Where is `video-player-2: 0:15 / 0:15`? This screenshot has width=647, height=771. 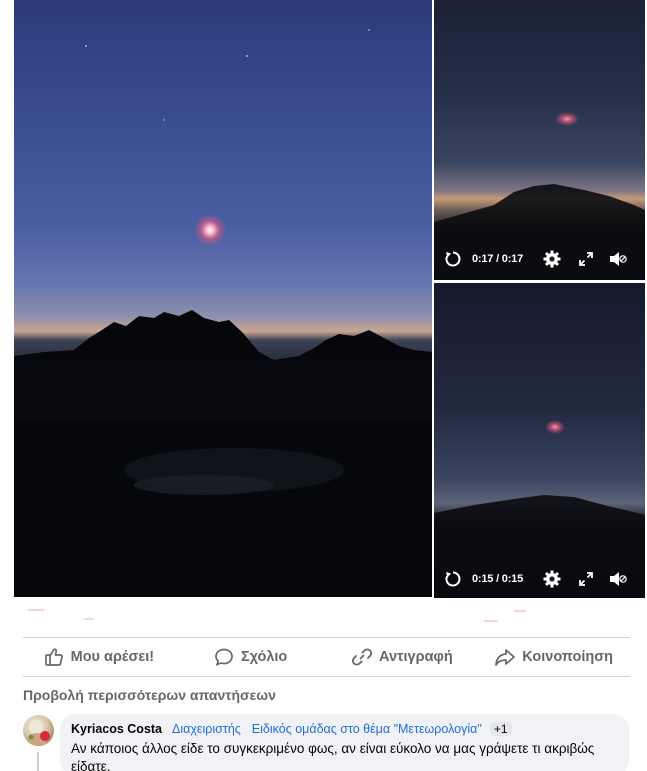
video-player-2: 0:15 / 0:15 is located at coordinates (539, 440).